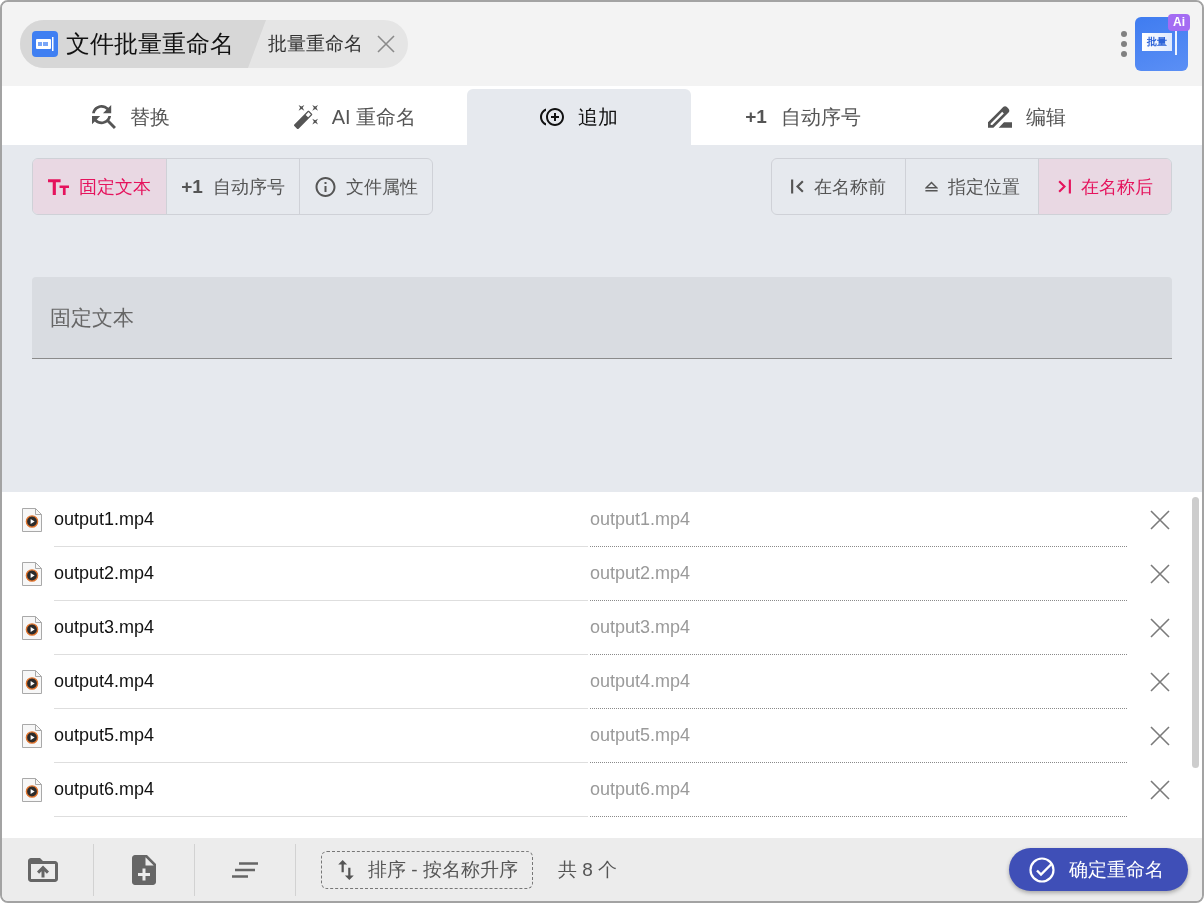 This screenshot has height=903, width=1204. I want to click on new-name-preview: output6.mp4, so click(858, 790).